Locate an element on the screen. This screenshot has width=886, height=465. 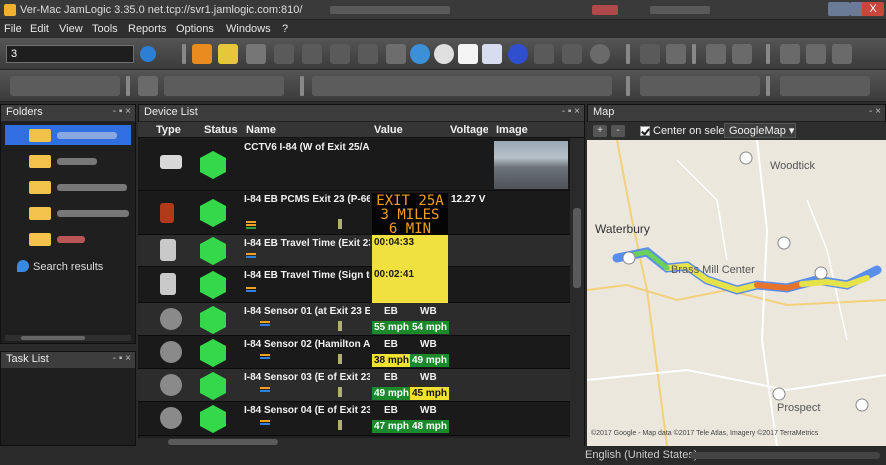
column-voltage: Voltage is located at coordinates (469, 130).